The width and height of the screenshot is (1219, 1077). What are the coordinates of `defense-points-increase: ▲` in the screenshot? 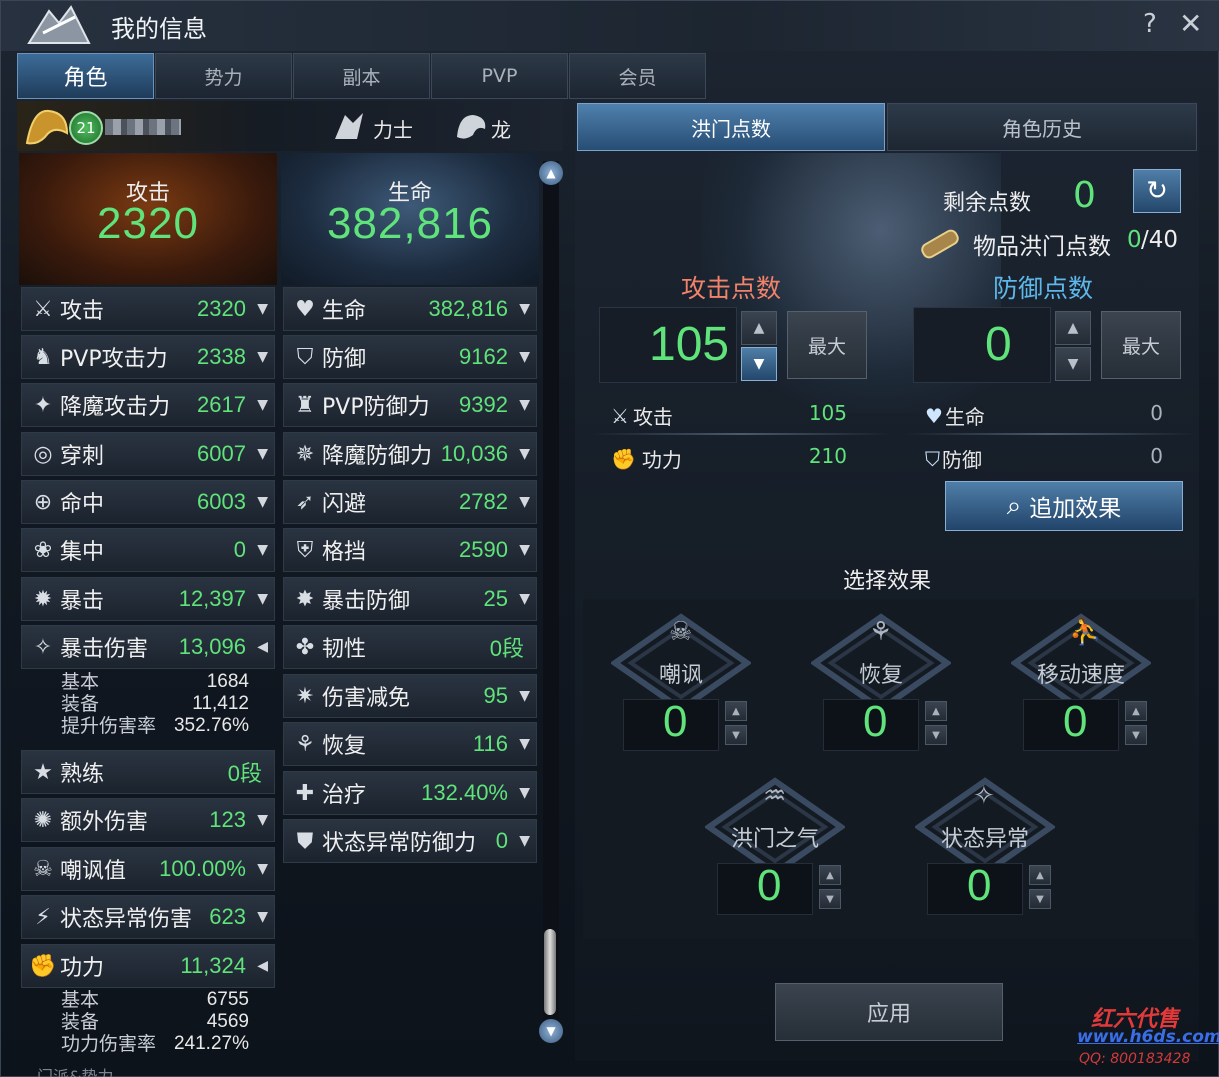 It's located at (1073, 328).